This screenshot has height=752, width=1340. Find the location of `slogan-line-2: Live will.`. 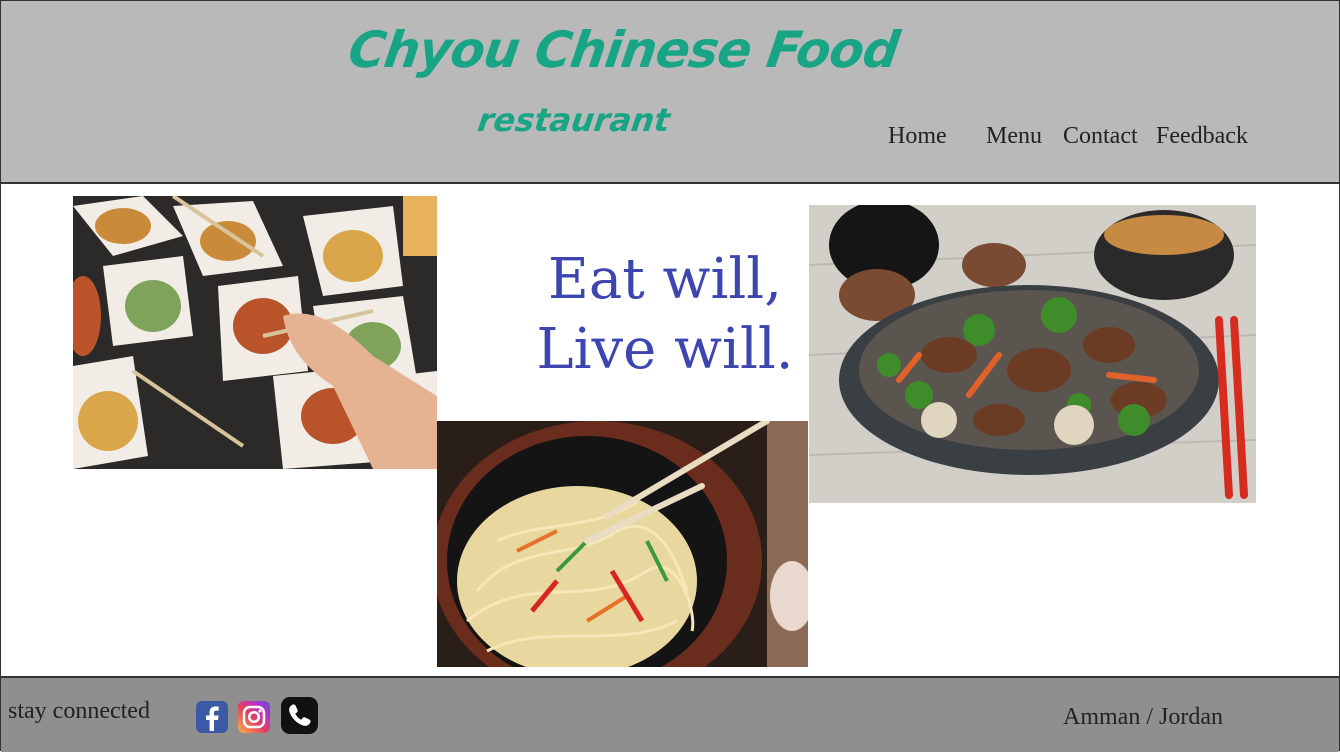

slogan-line-2: Live will. is located at coordinates (665, 349).